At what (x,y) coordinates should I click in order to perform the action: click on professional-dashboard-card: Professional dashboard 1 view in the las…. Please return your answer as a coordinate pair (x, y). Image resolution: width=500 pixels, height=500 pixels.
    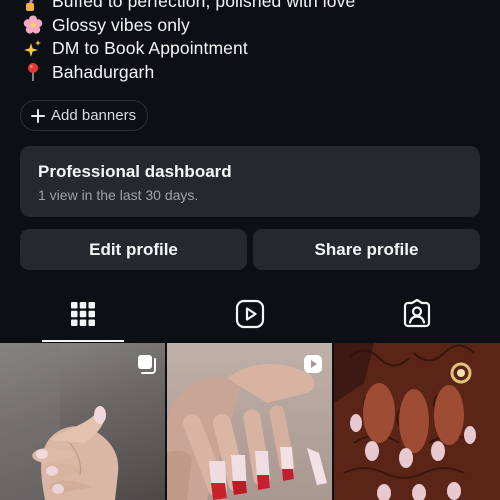
    Looking at the image, I should click on (250, 181).